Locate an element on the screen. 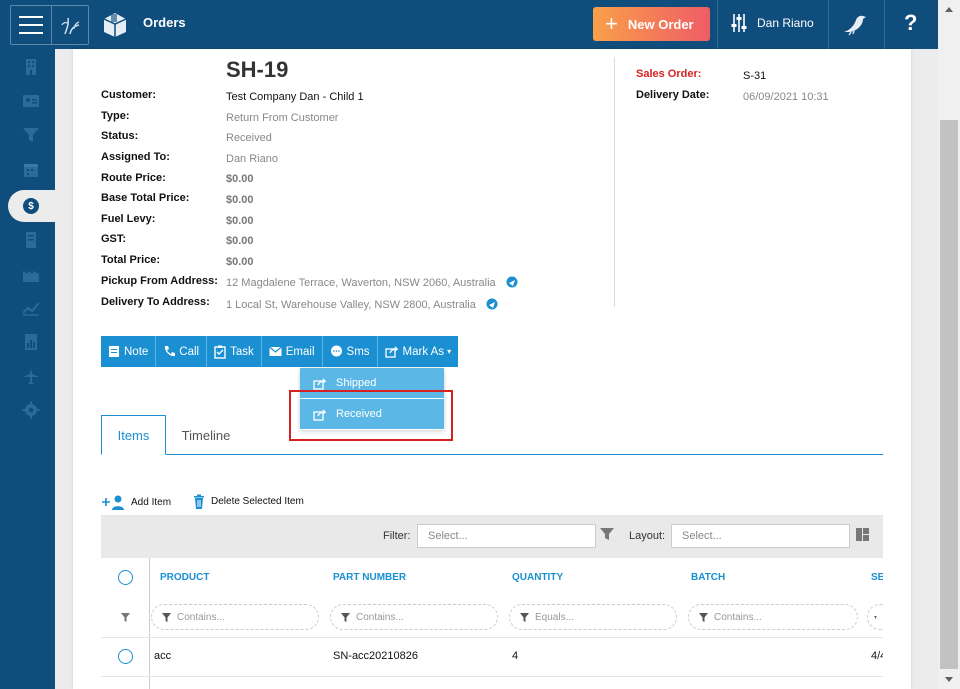 The image size is (960, 689). filter-label: Filter: is located at coordinates (397, 536).